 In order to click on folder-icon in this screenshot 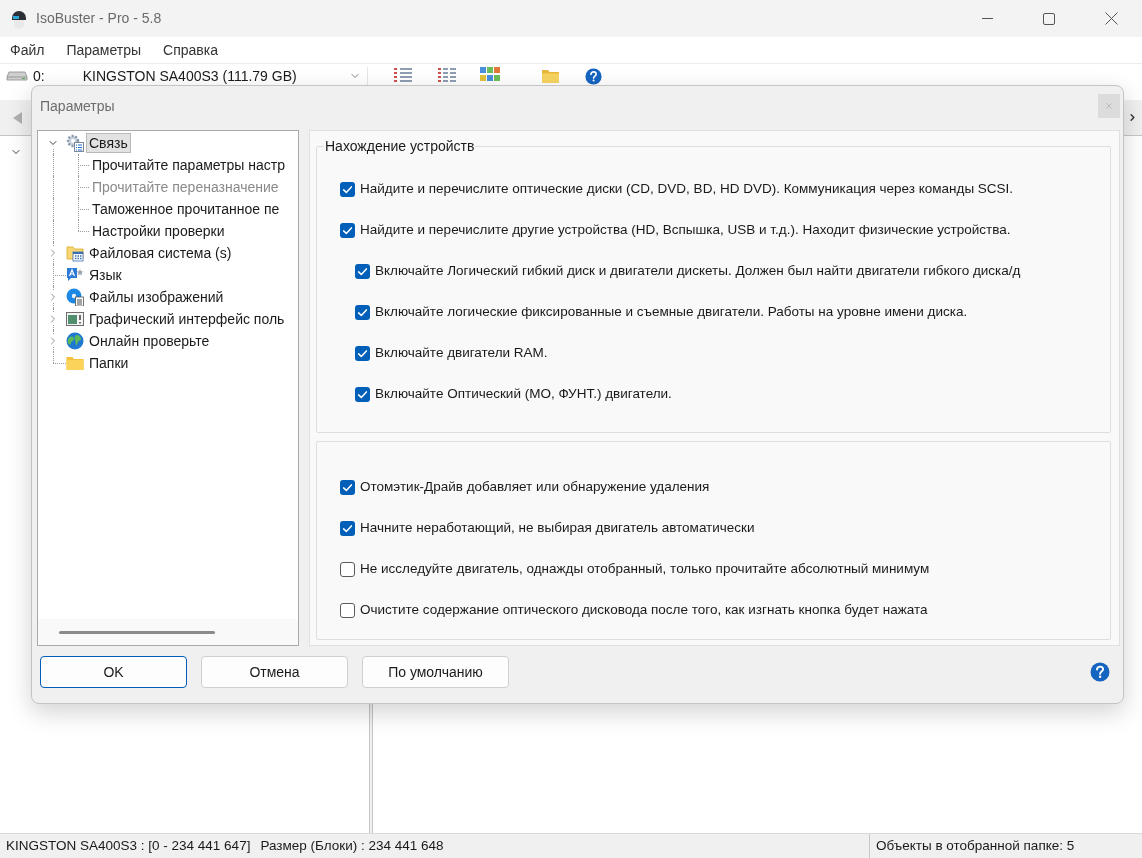, I will do `click(75, 363)`.